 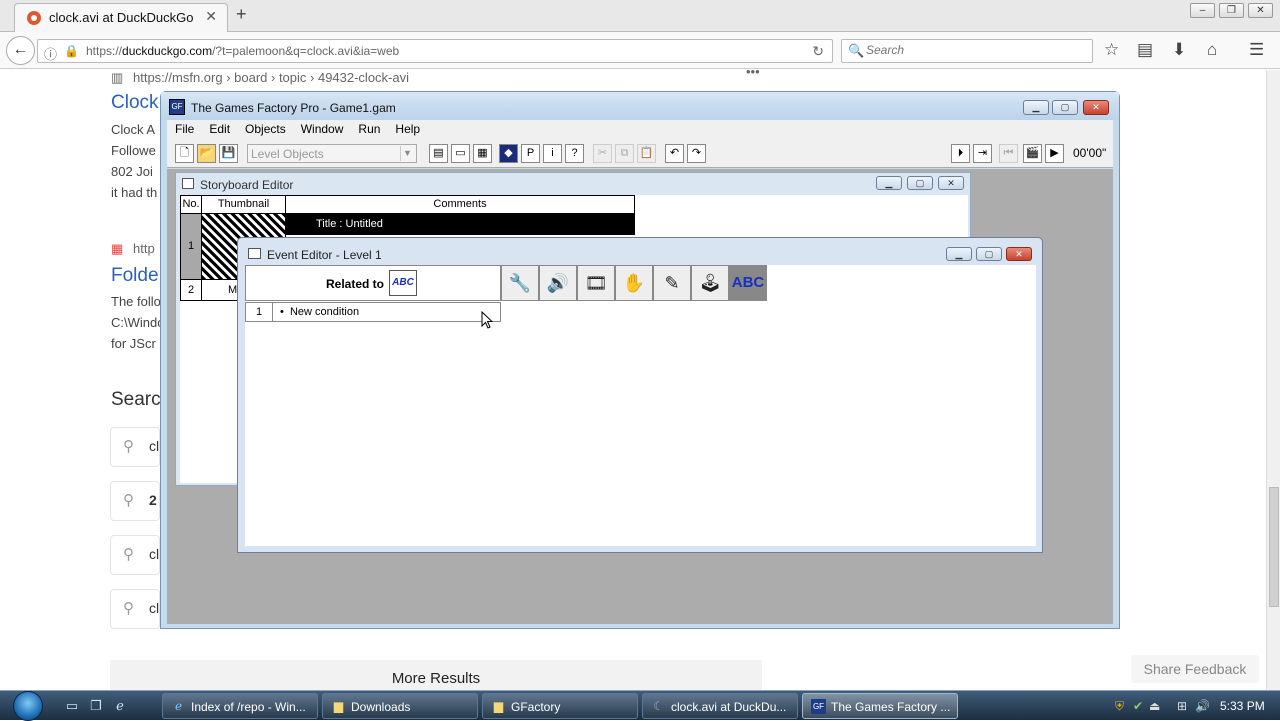 I want to click on result1-more-icon: •••, so click(x=753, y=74).